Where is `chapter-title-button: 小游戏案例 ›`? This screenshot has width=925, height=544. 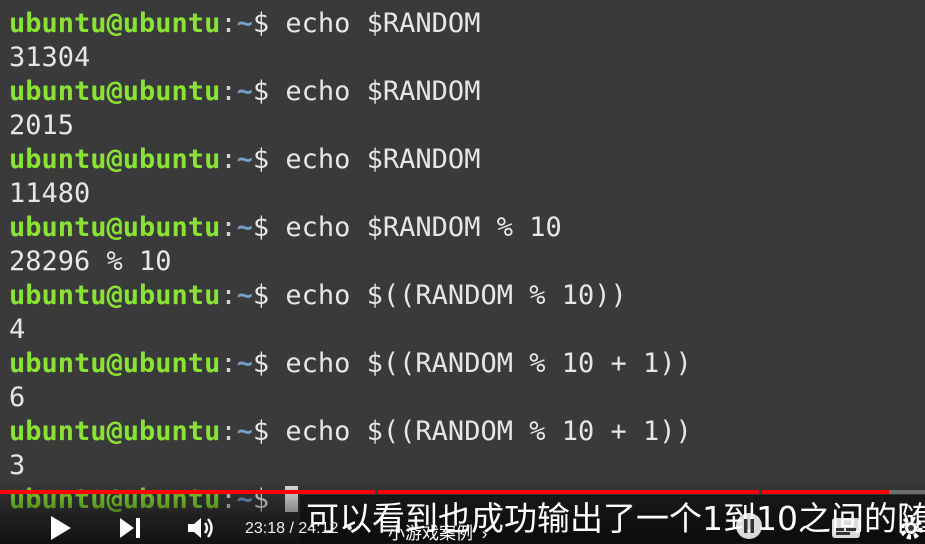
chapter-title-button: 小游戏案例 › is located at coordinates (437, 531).